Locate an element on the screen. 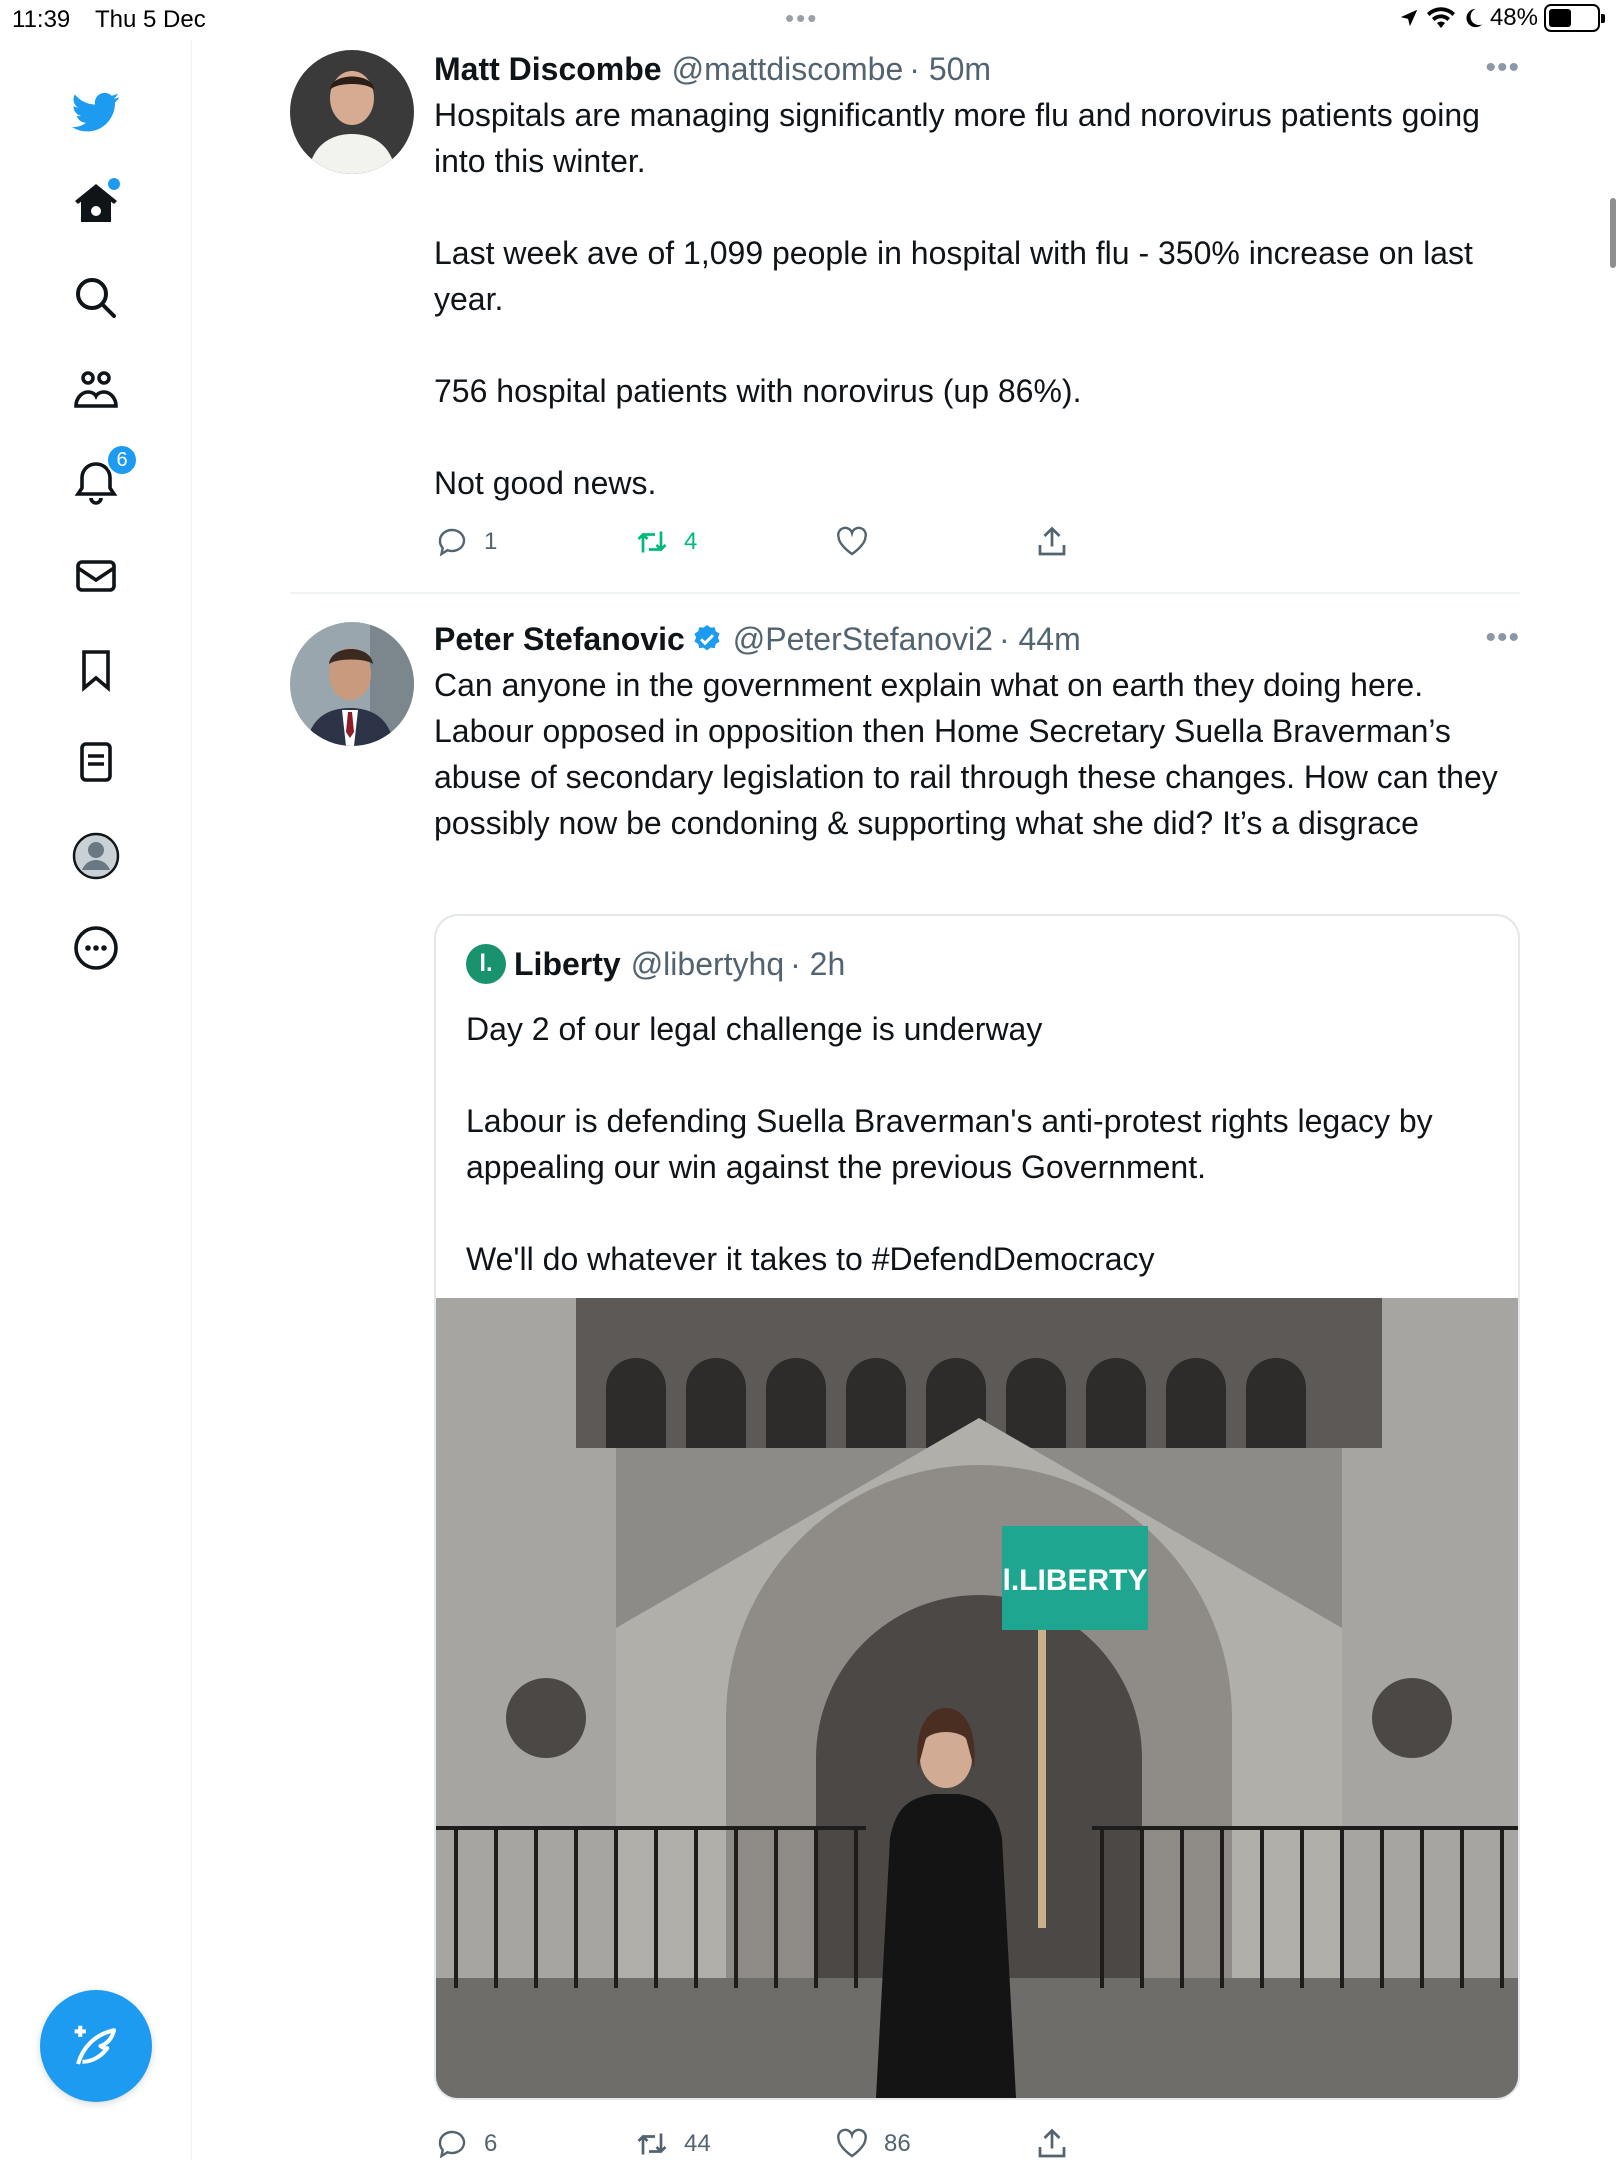 Image resolution: width=1620 pixels, height=2160 pixels. tweet-header: Peter Stefanovic @PeterStefanovi2 · 44m is located at coordinates (977, 639).